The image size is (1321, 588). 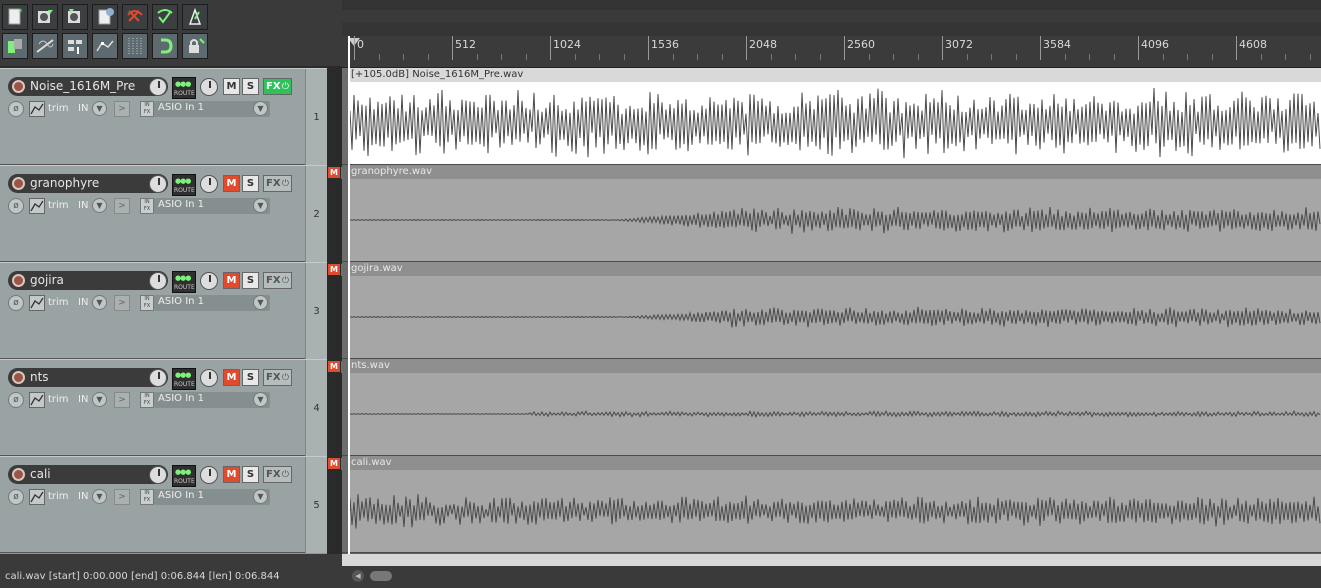 I want to click on open-project-button, so click(x=45, y=17).